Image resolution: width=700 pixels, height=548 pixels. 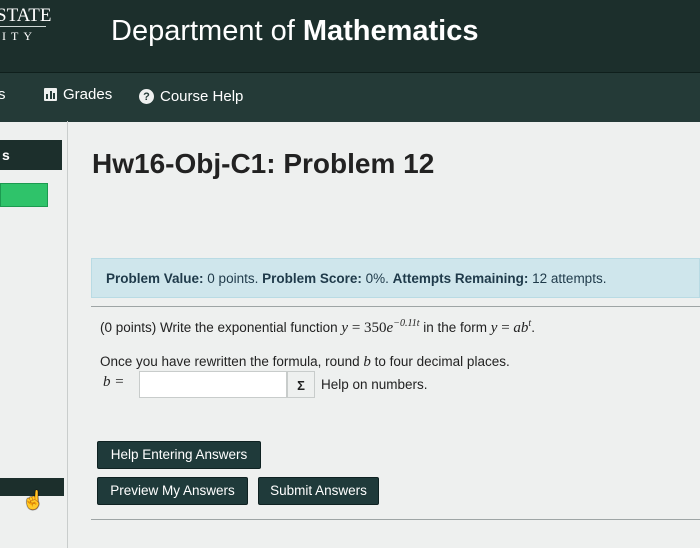 I want to click on statement-mid: in the form, so click(x=455, y=327).